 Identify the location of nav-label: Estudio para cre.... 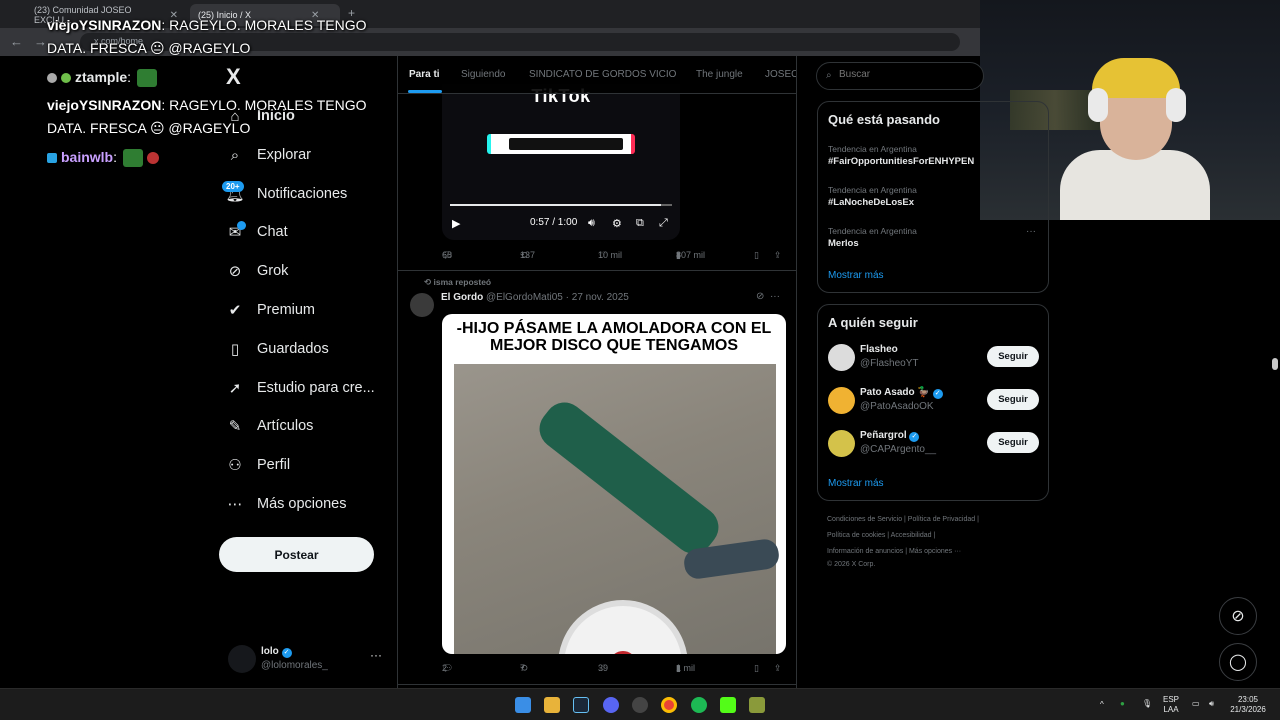
(316, 388).